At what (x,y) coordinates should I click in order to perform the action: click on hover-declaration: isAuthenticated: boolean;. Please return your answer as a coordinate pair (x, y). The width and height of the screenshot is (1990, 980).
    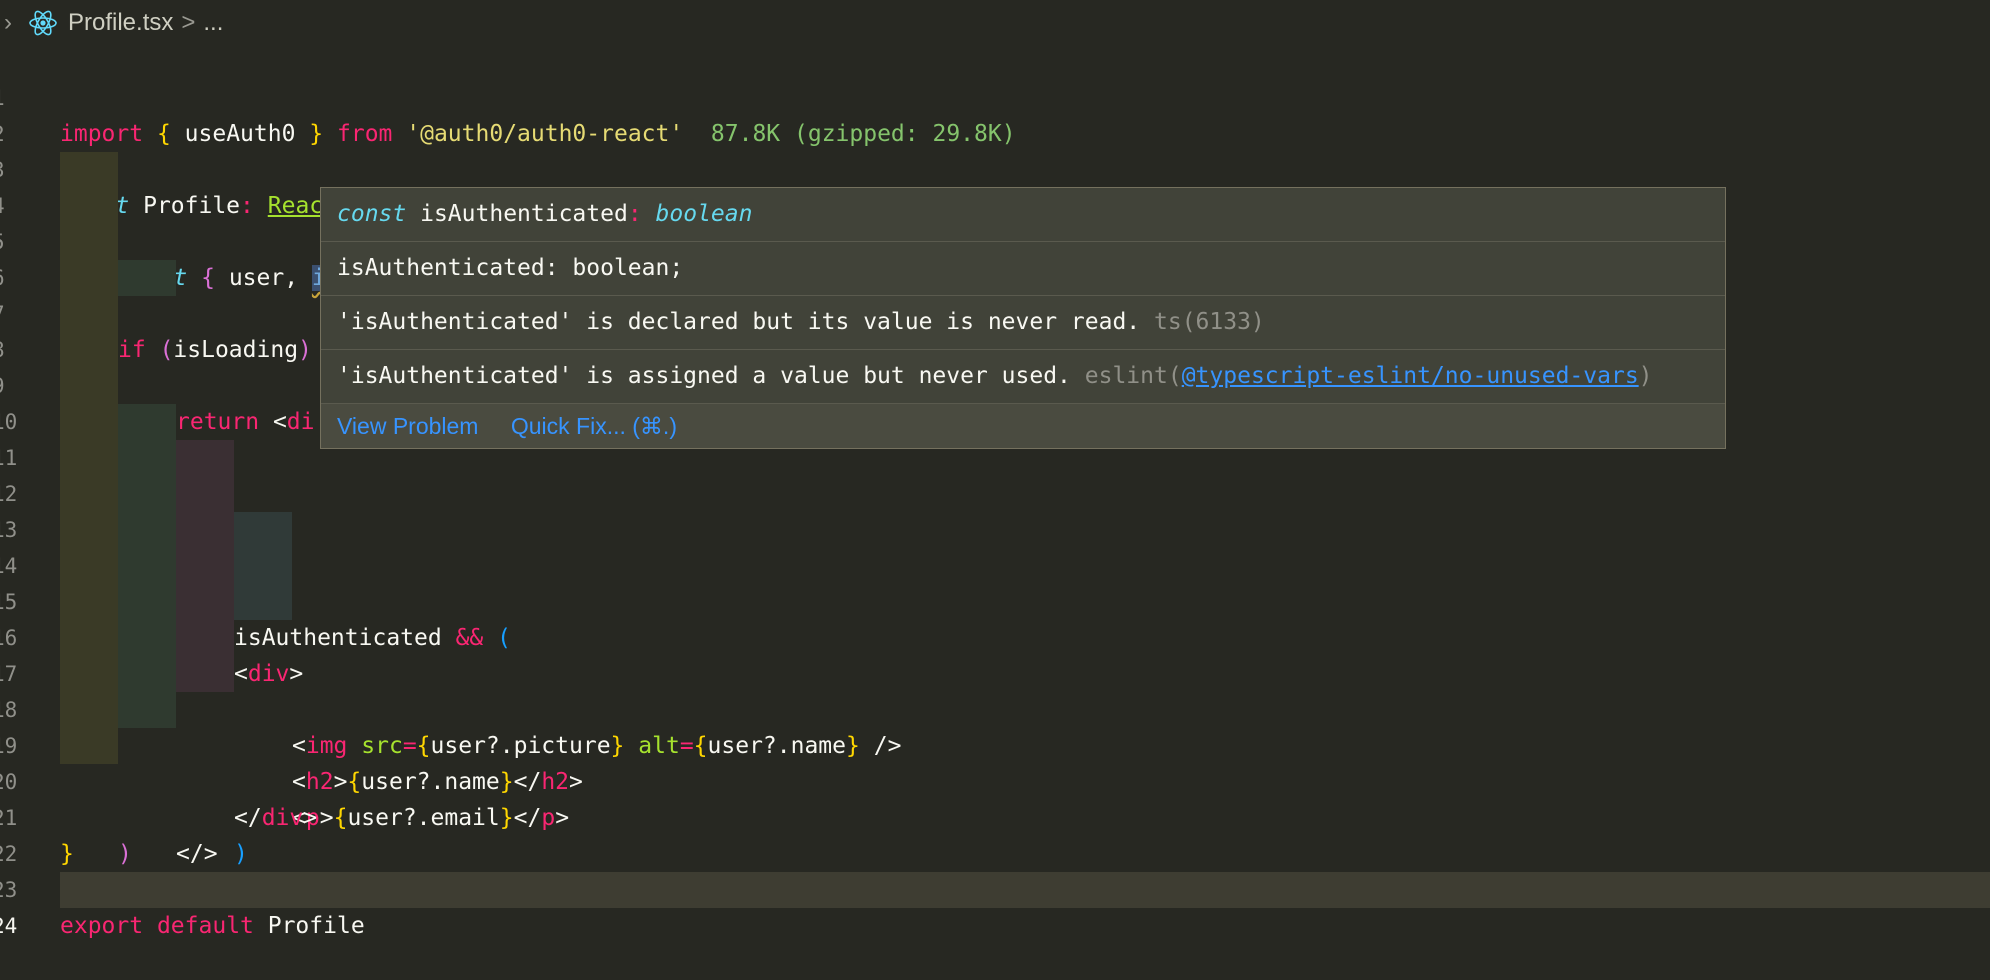
    Looking at the image, I should click on (1023, 269).